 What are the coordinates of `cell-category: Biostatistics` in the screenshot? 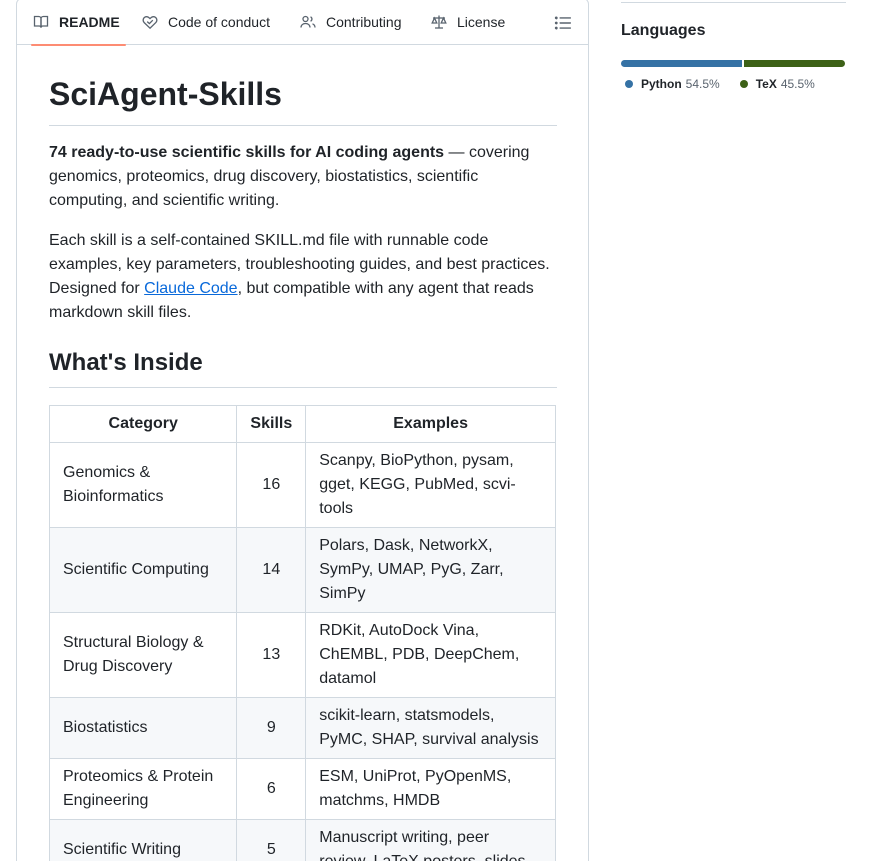 It's located at (143, 728).